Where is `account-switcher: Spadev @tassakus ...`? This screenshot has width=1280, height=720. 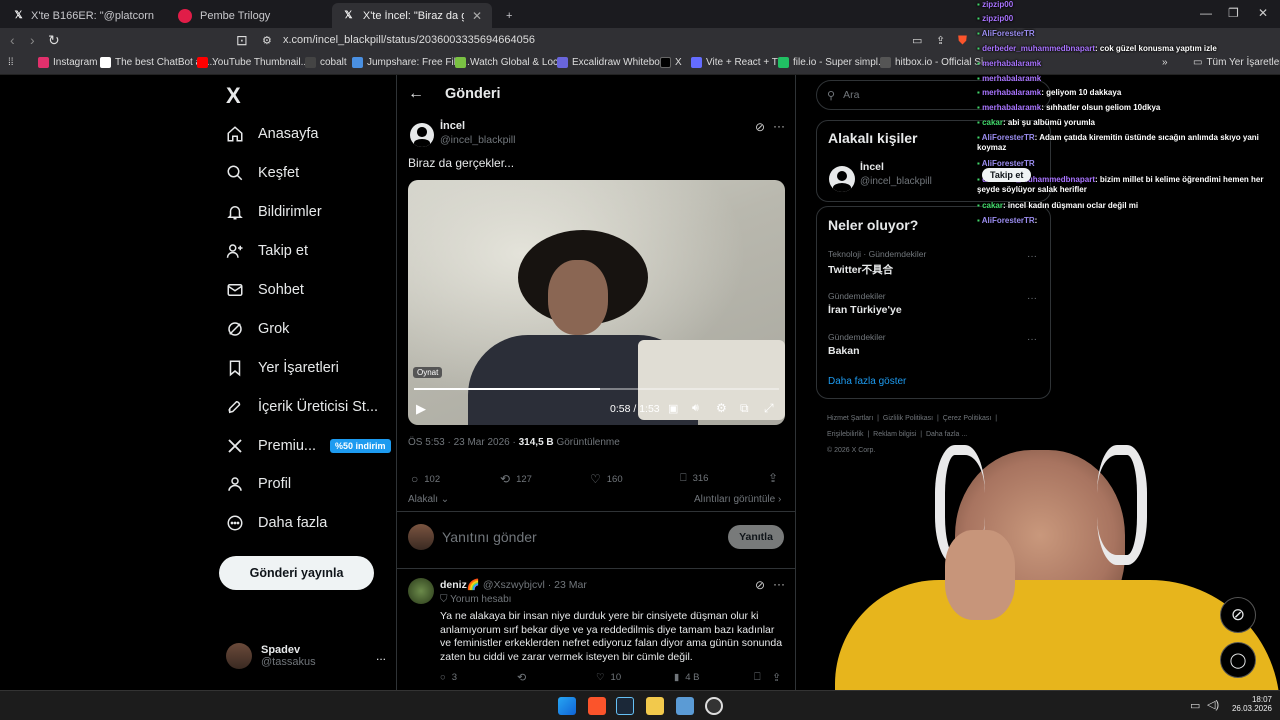
account-switcher: Spadev @tassakus ... is located at coordinates (306, 656).